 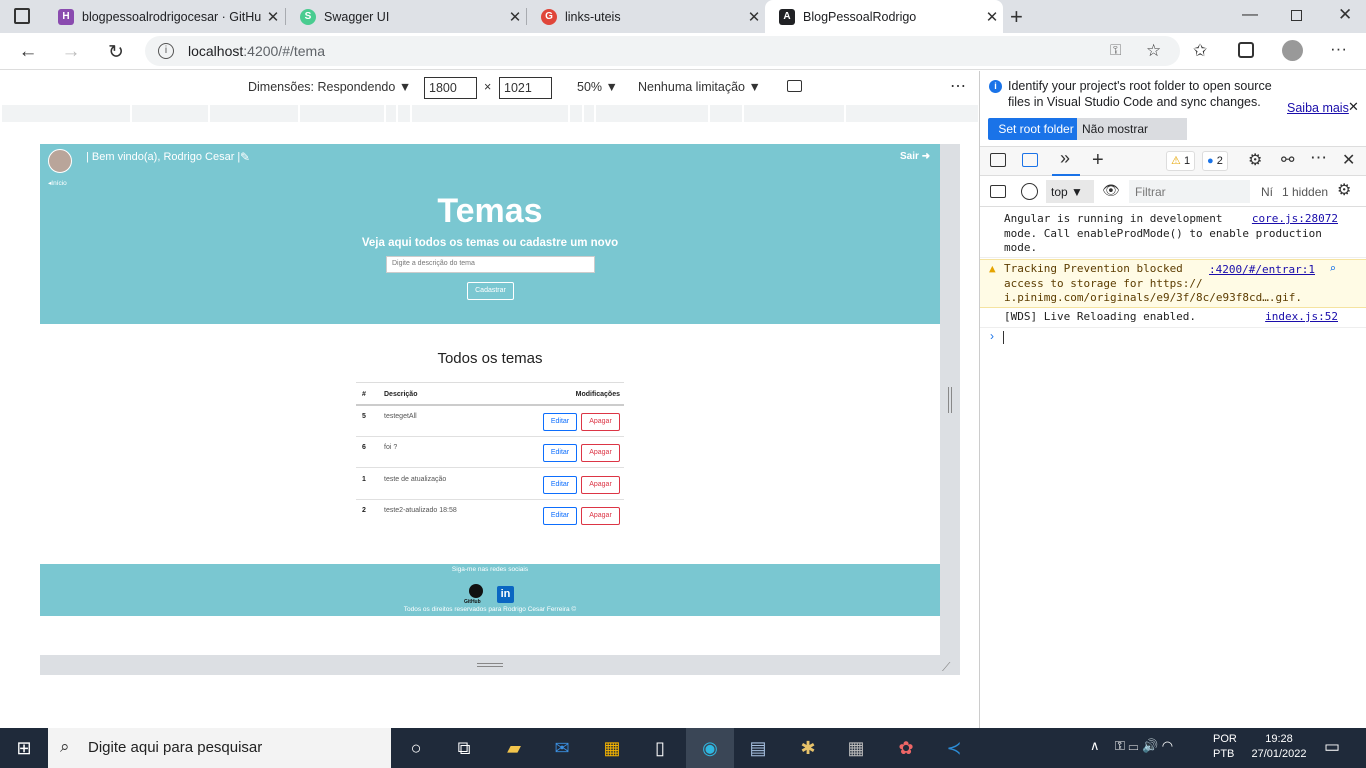 What do you see at coordinates (998, 191) in the screenshot?
I see `sidebar-toggle-icon` at bounding box center [998, 191].